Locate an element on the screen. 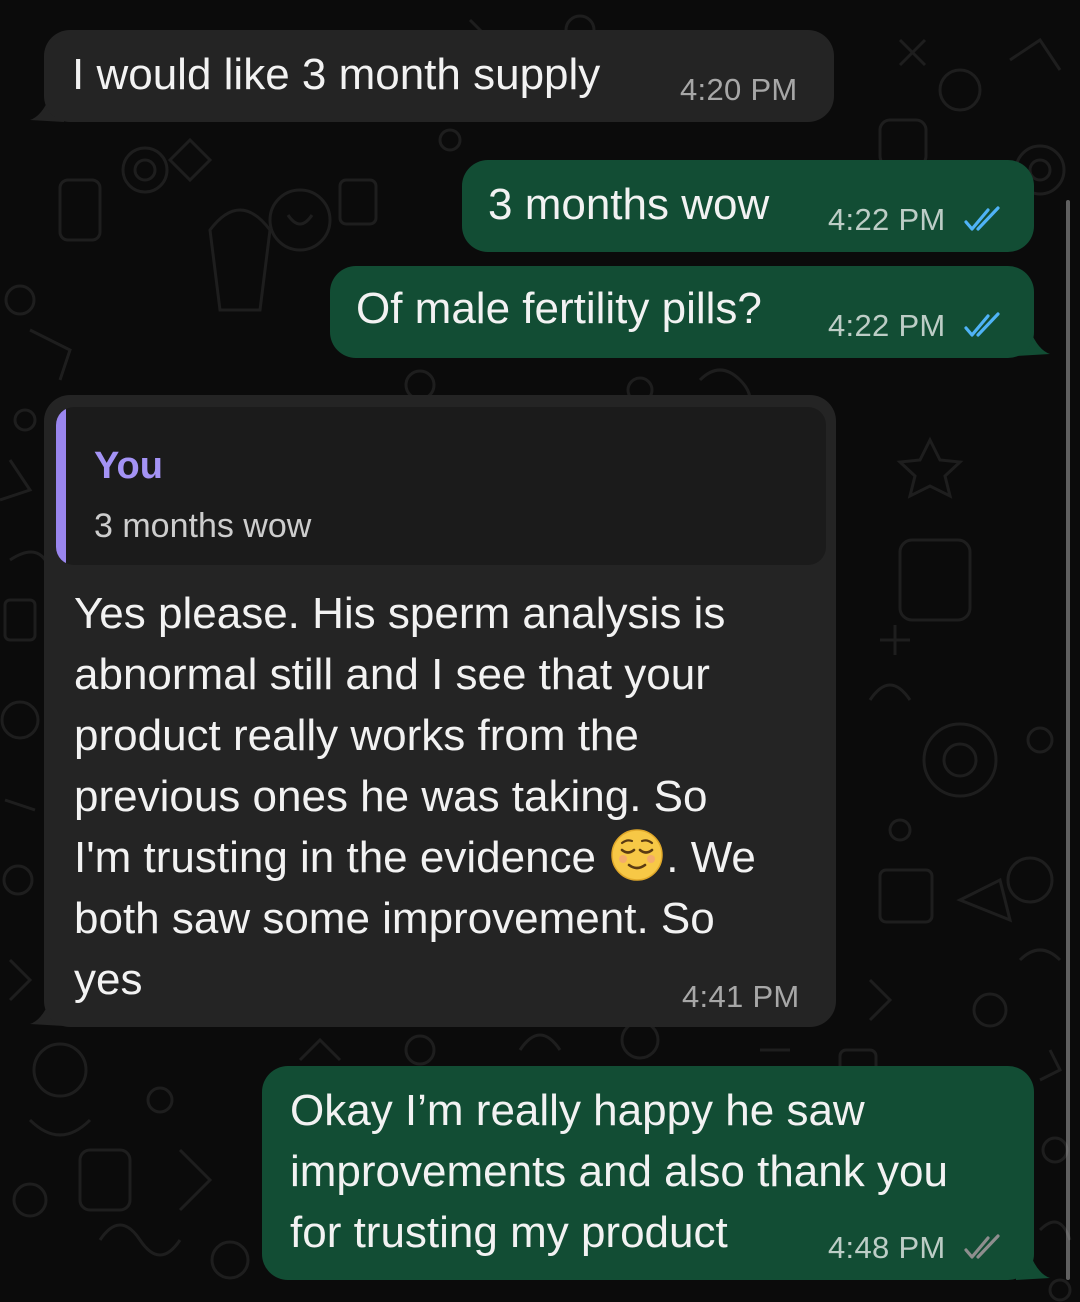 Image resolution: width=1080 pixels, height=1302 pixels. message-text: Of male fertility pills? is located at coordinates (559, 308).